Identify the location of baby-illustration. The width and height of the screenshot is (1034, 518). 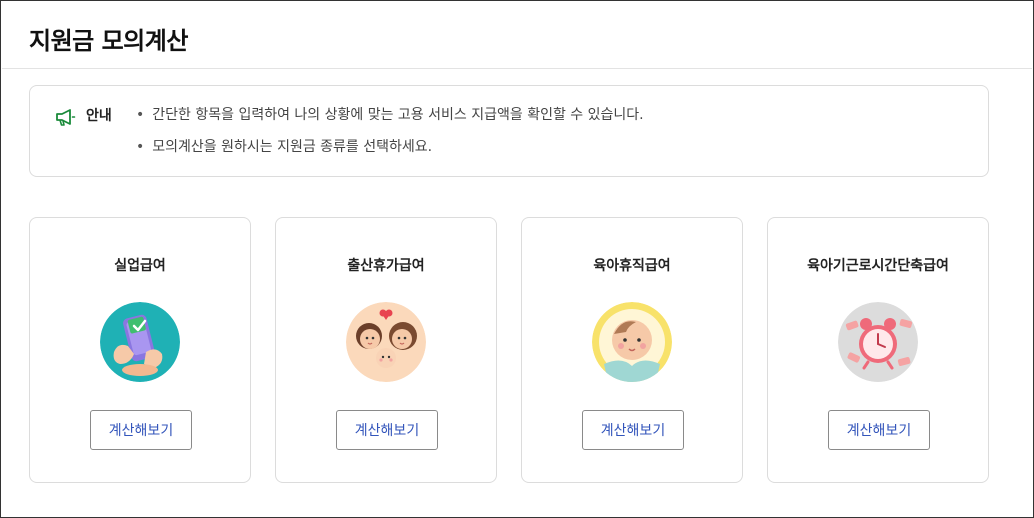
(632, 342).